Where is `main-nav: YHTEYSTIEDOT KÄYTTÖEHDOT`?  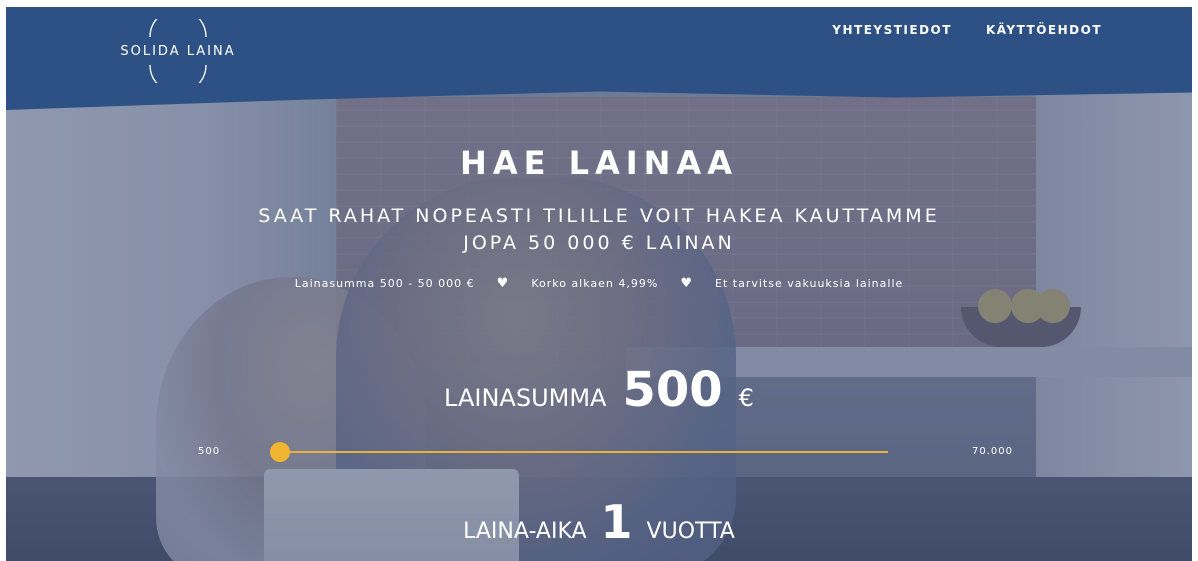 main-nav: YHTEYSTIEDOT KÄYTTÖEHDOT is located at coordinates (967, 30).